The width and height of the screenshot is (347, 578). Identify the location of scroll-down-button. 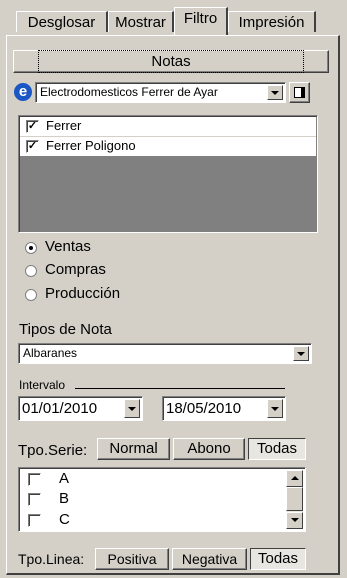
(294, 520).